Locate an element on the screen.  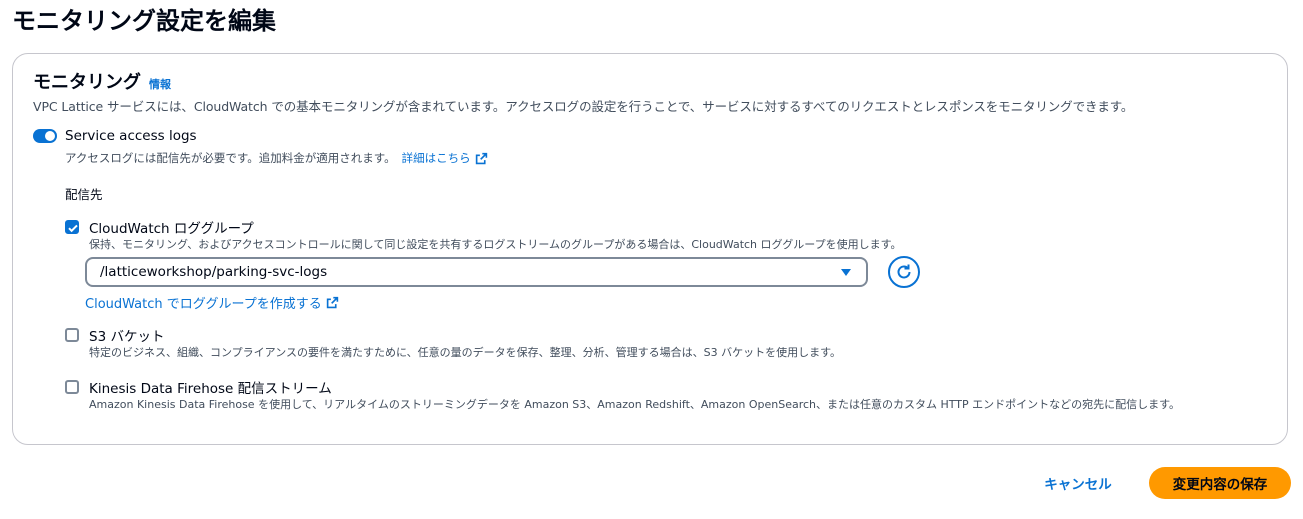
access-logs-description: アクセスログには配信先が必要です。追加料金が適用されます。 is located at coordinates (230, 158).